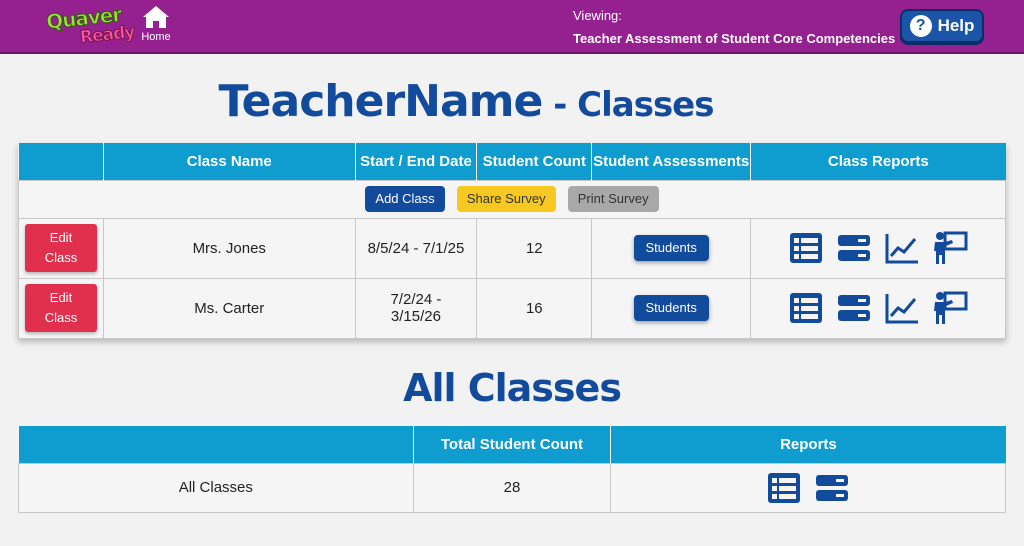  What do you see at coordinates (156, 17) in the screenshot?
I see `home-icon` at bounding box center [156, 17].